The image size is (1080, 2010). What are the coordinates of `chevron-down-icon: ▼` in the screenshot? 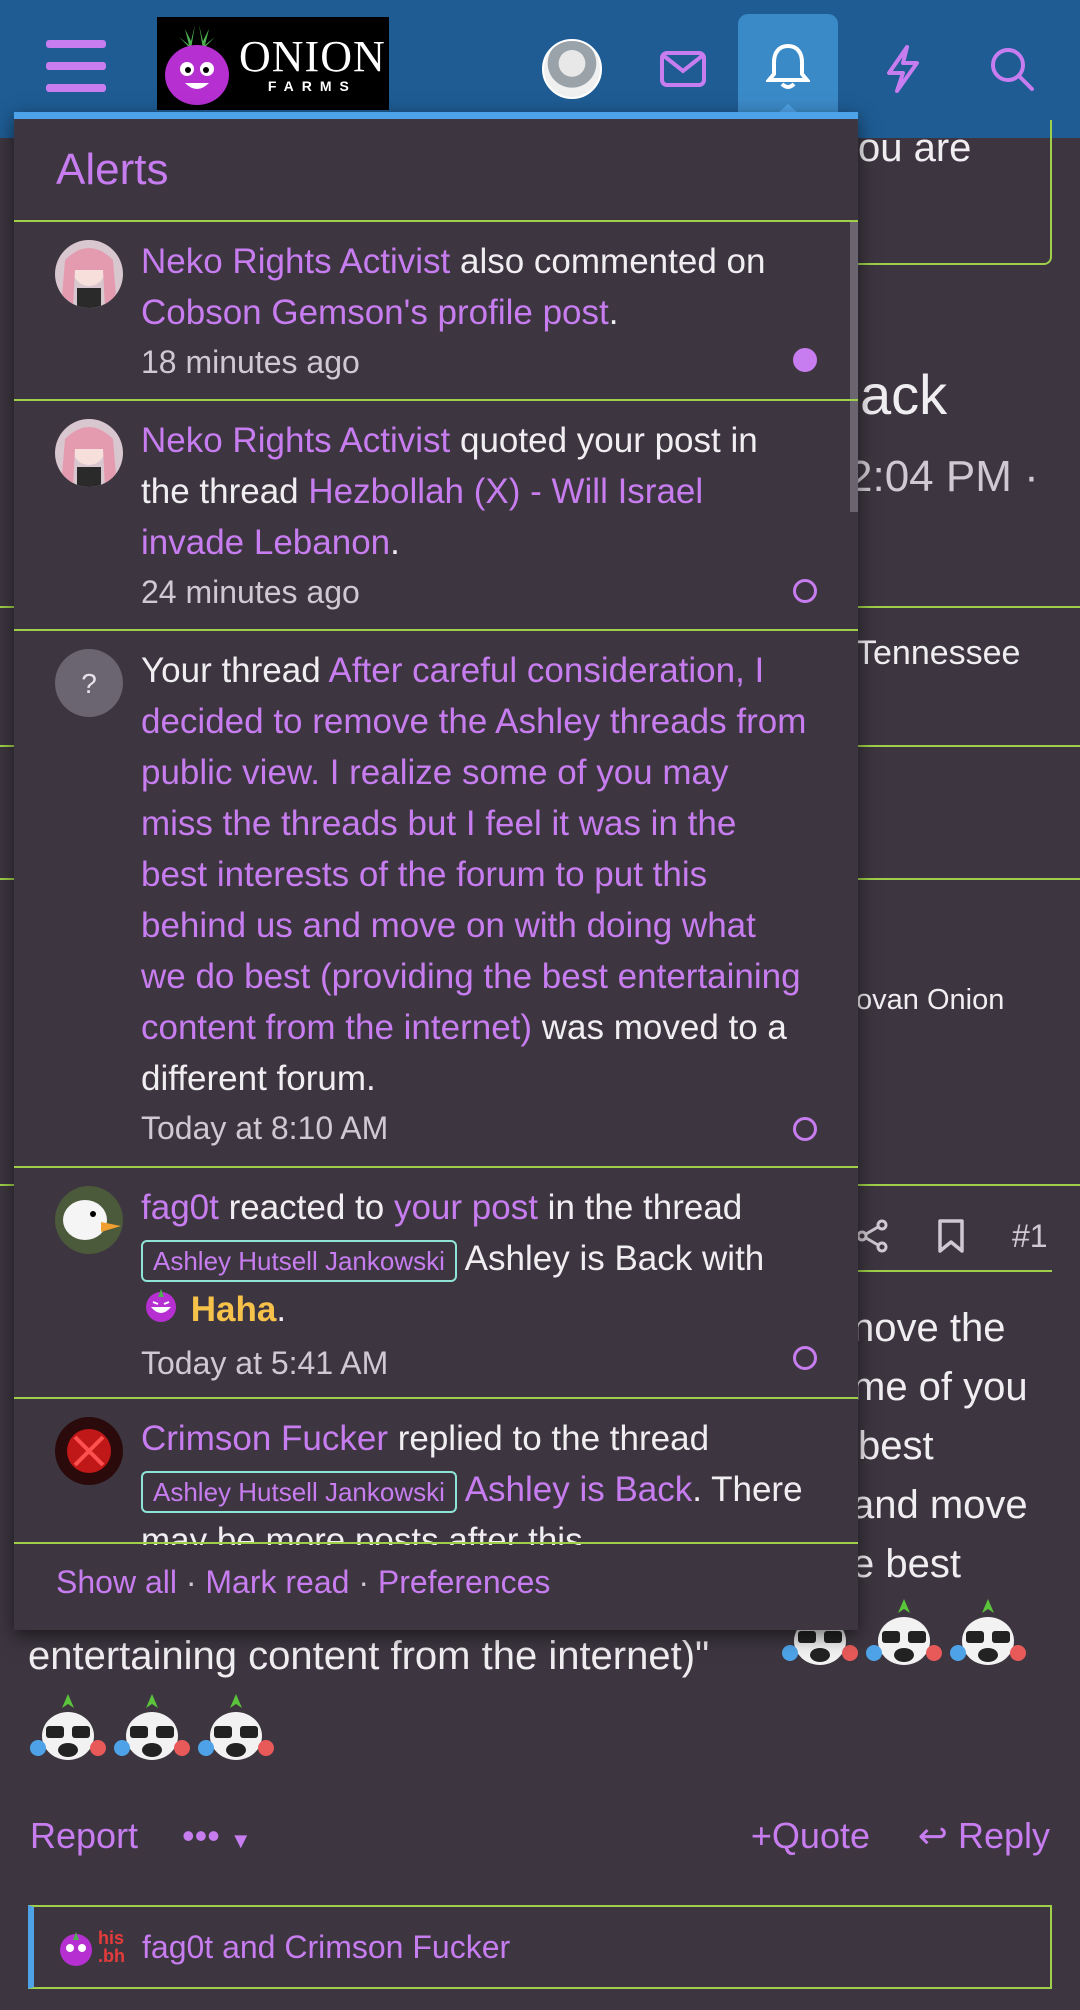 It's located at (240, 1840).